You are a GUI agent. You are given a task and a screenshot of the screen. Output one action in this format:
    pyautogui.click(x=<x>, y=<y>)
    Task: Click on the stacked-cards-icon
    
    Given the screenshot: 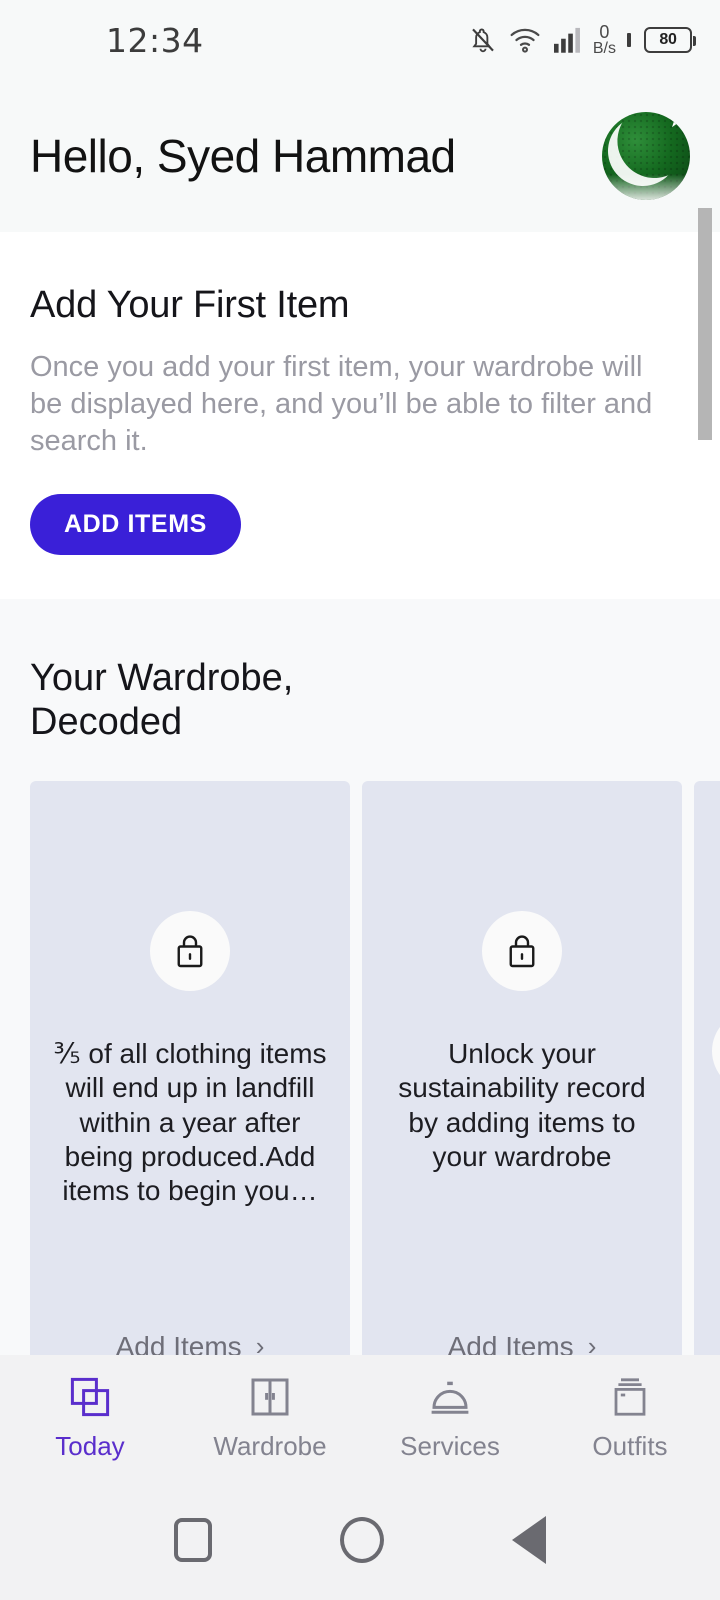 What is the action you would take?
    pyautogui.click(x=630, y=1397)
    